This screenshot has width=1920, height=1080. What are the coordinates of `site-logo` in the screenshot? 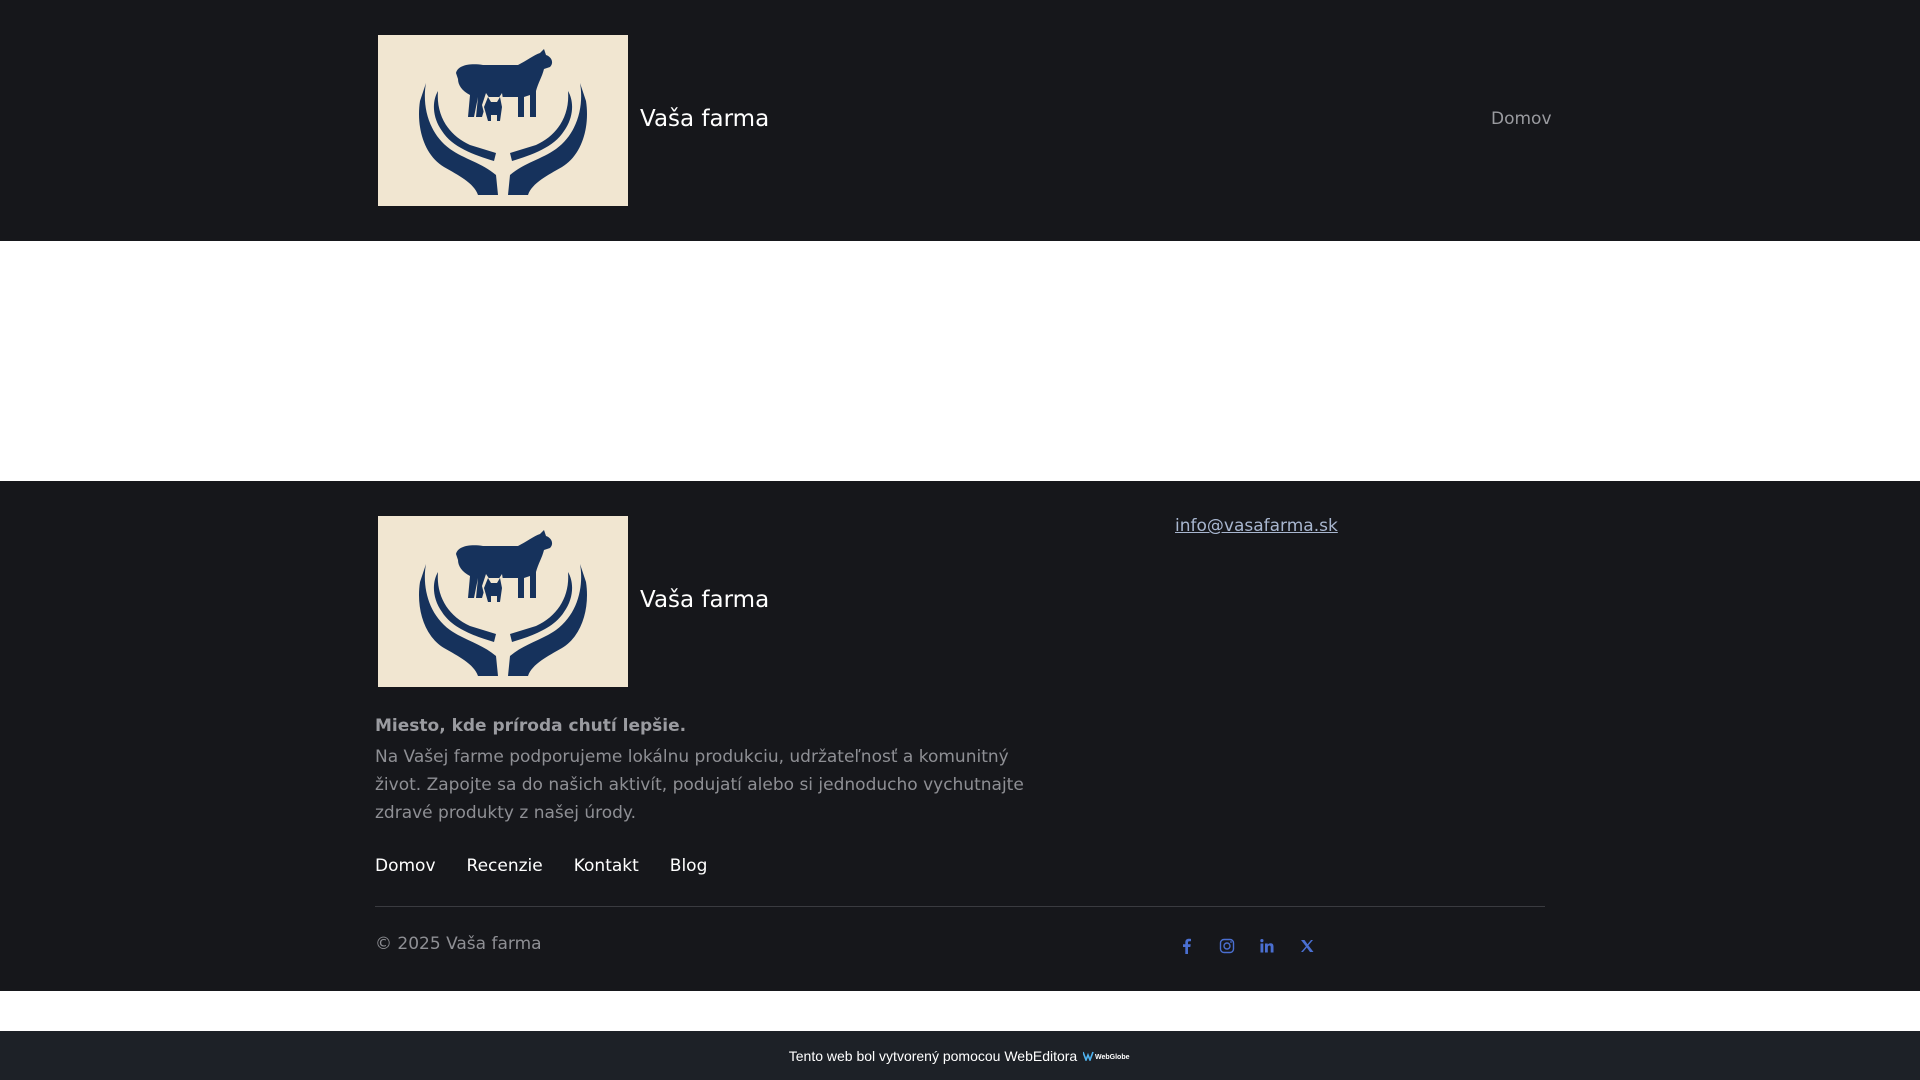 It's located at (503, 120).